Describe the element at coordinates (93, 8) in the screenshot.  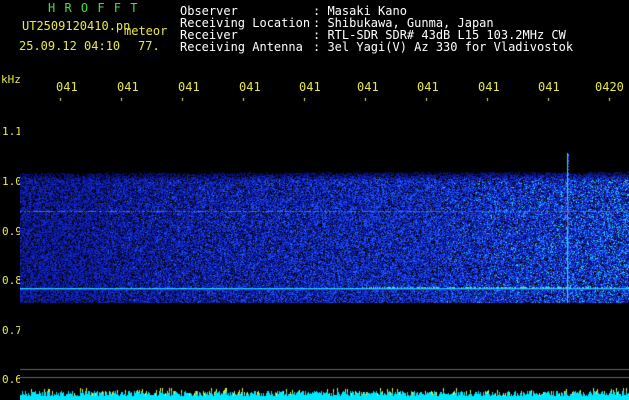
I see `station-code: H R O F F T` at that location.